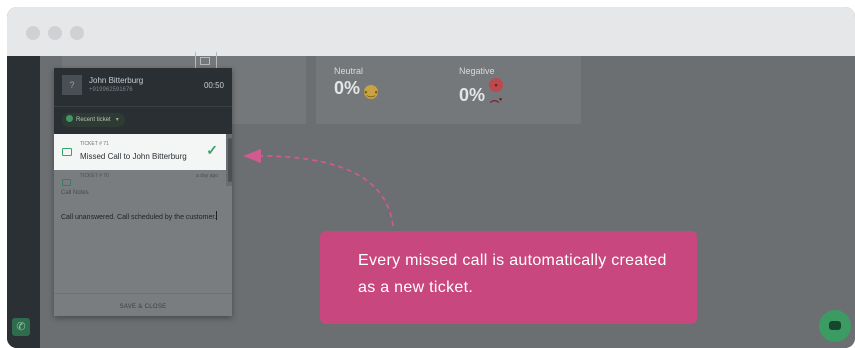  Describe the element at coordinates (431, 31) in the screenshot. I see `window-titlebar` at that location.